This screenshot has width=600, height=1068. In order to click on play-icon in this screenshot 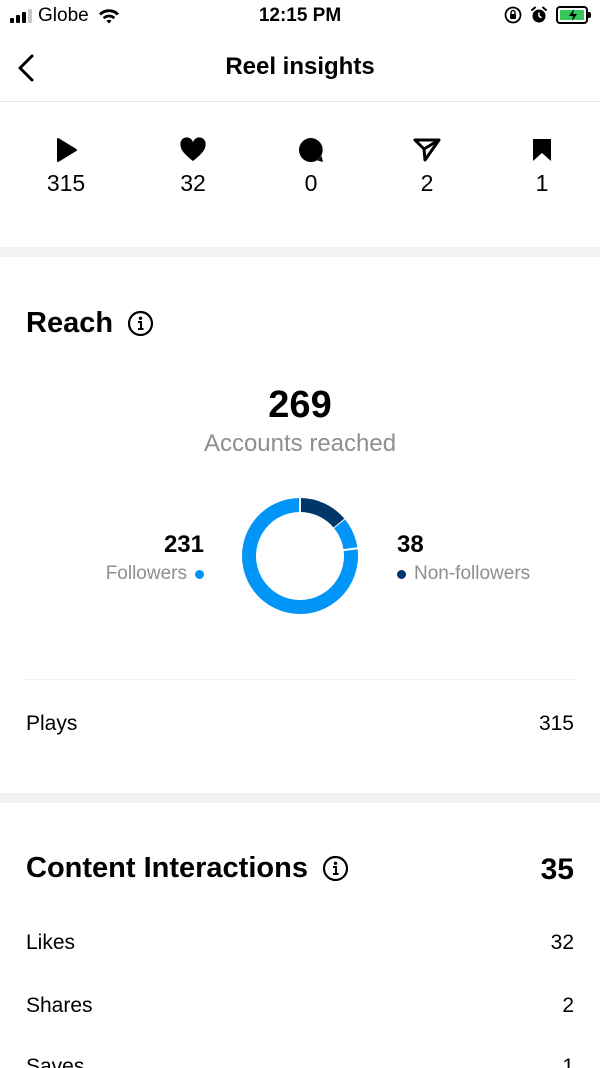, I will do `click(67, 150)`.